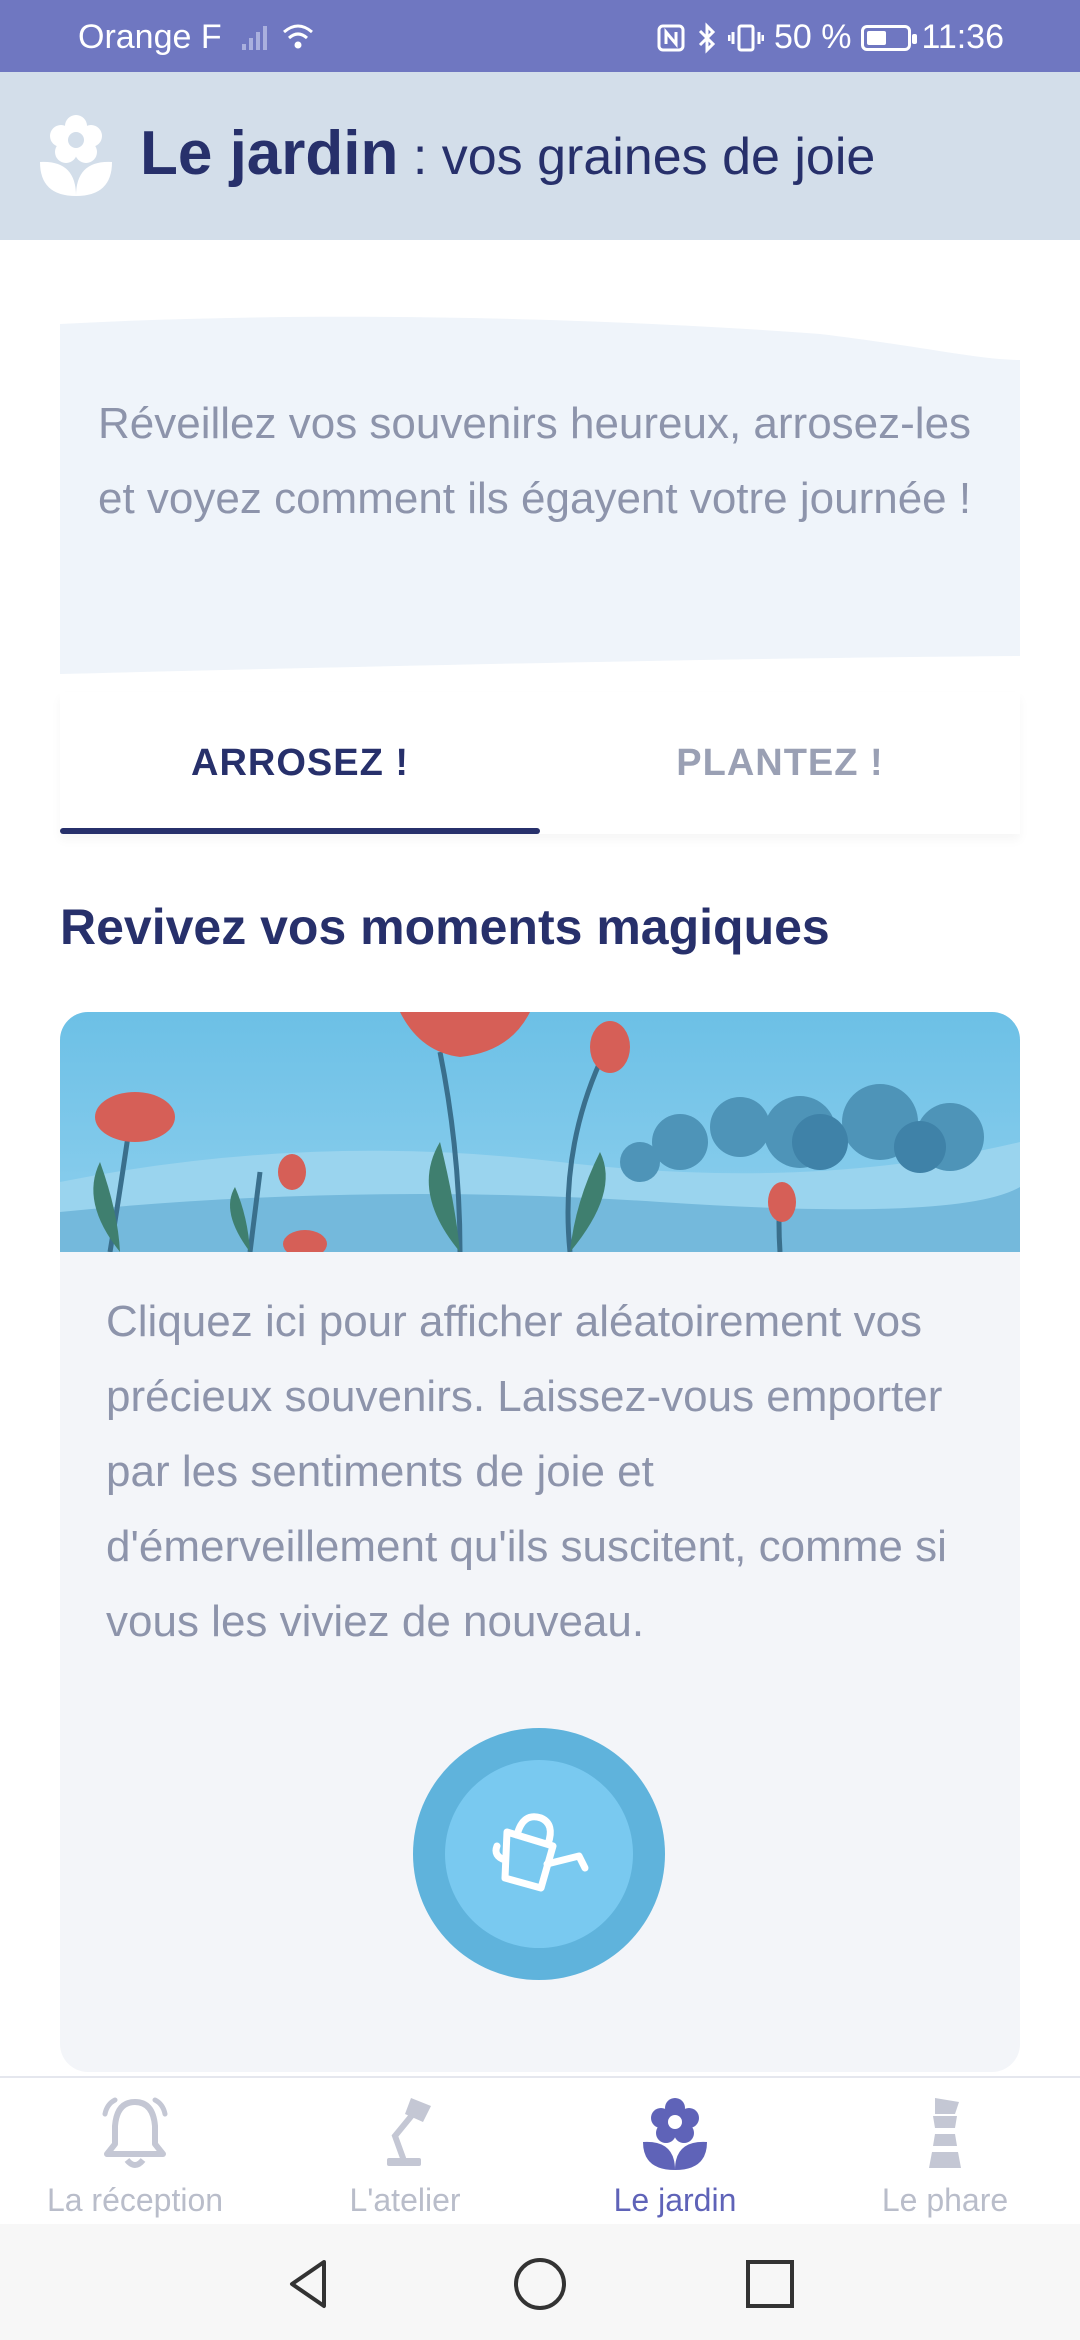  I want to click on signal-wifi-icon, so click(277, 37).